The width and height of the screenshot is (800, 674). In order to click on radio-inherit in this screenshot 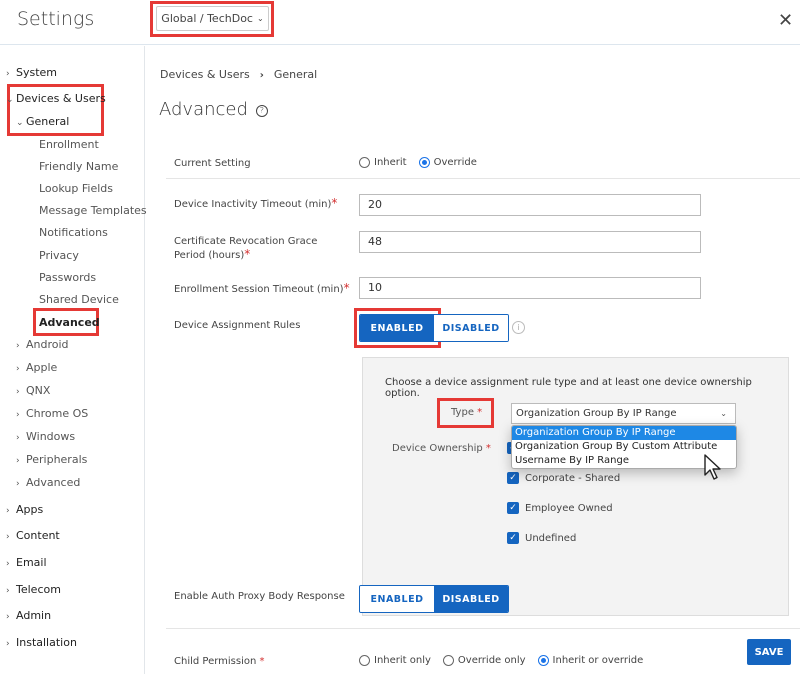, I will do `click(364, 162)`.